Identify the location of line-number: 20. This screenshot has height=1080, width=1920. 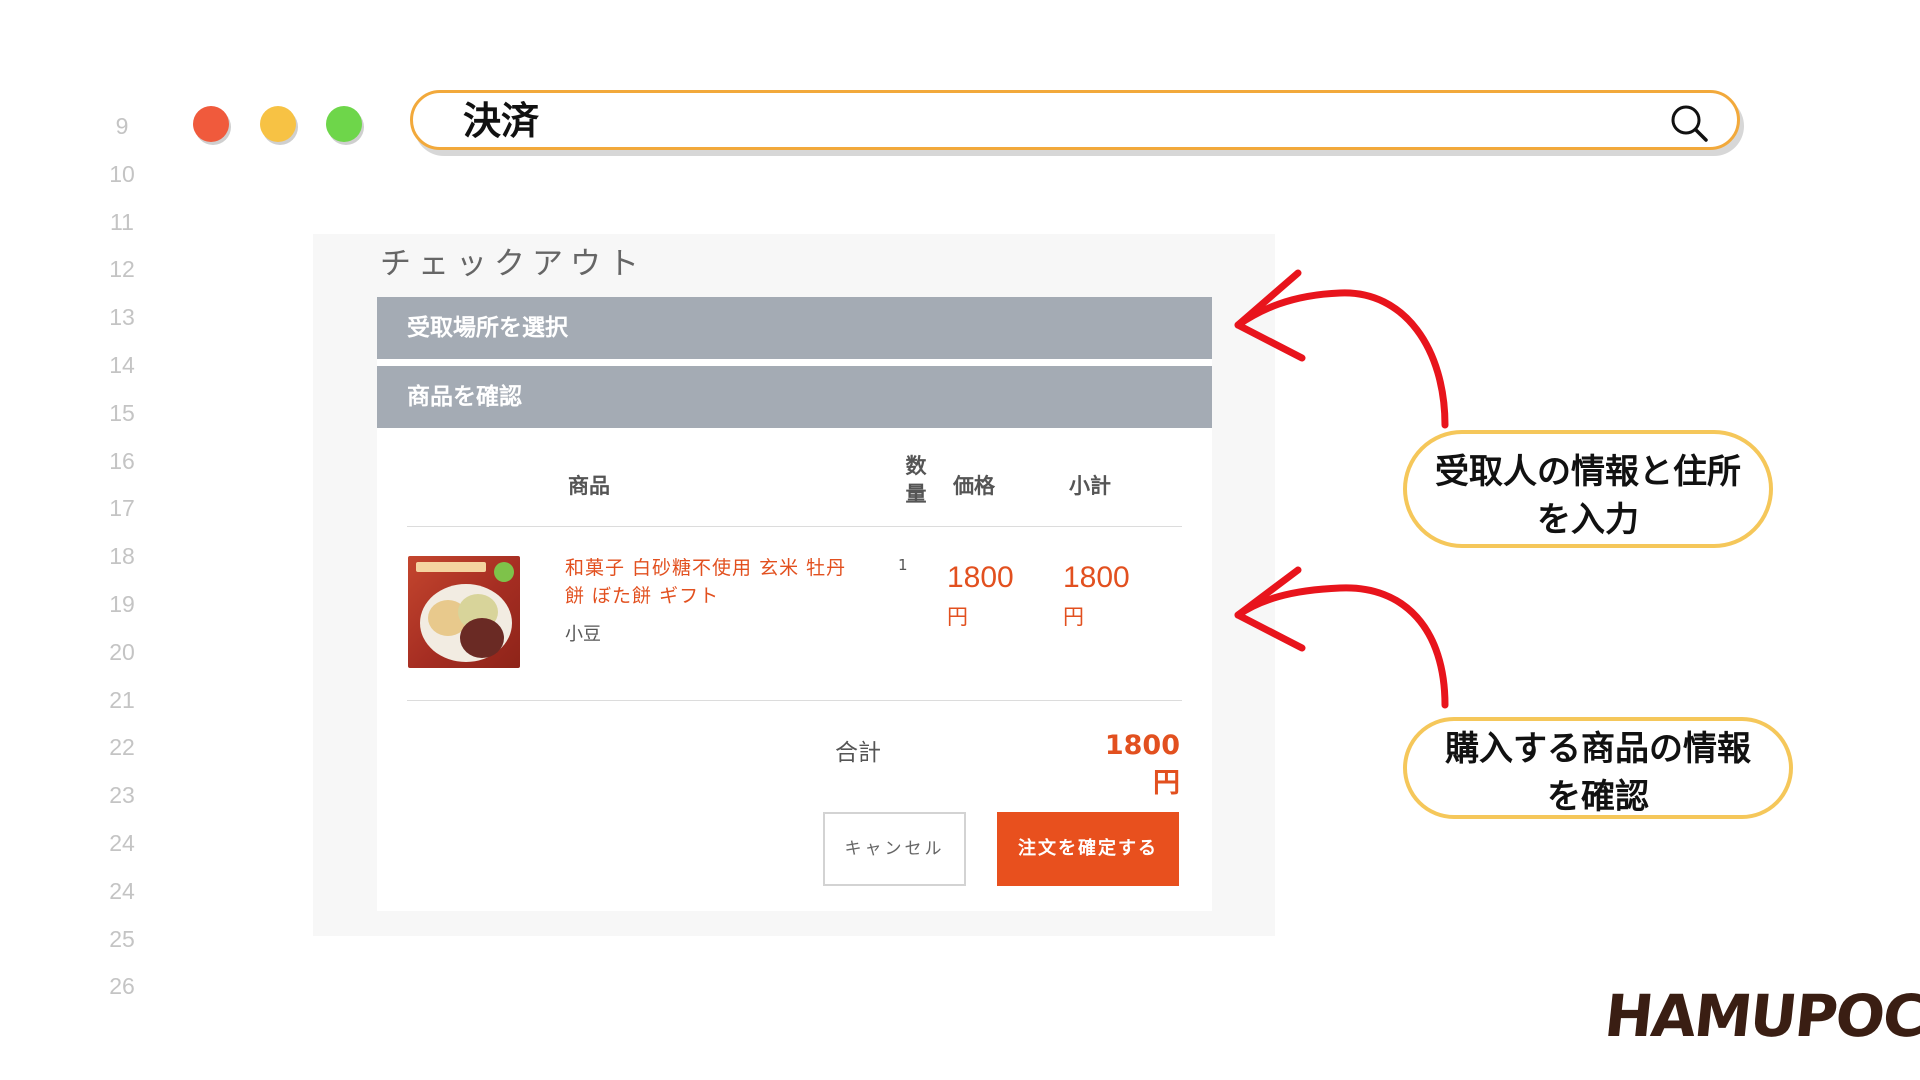
(122, 651).